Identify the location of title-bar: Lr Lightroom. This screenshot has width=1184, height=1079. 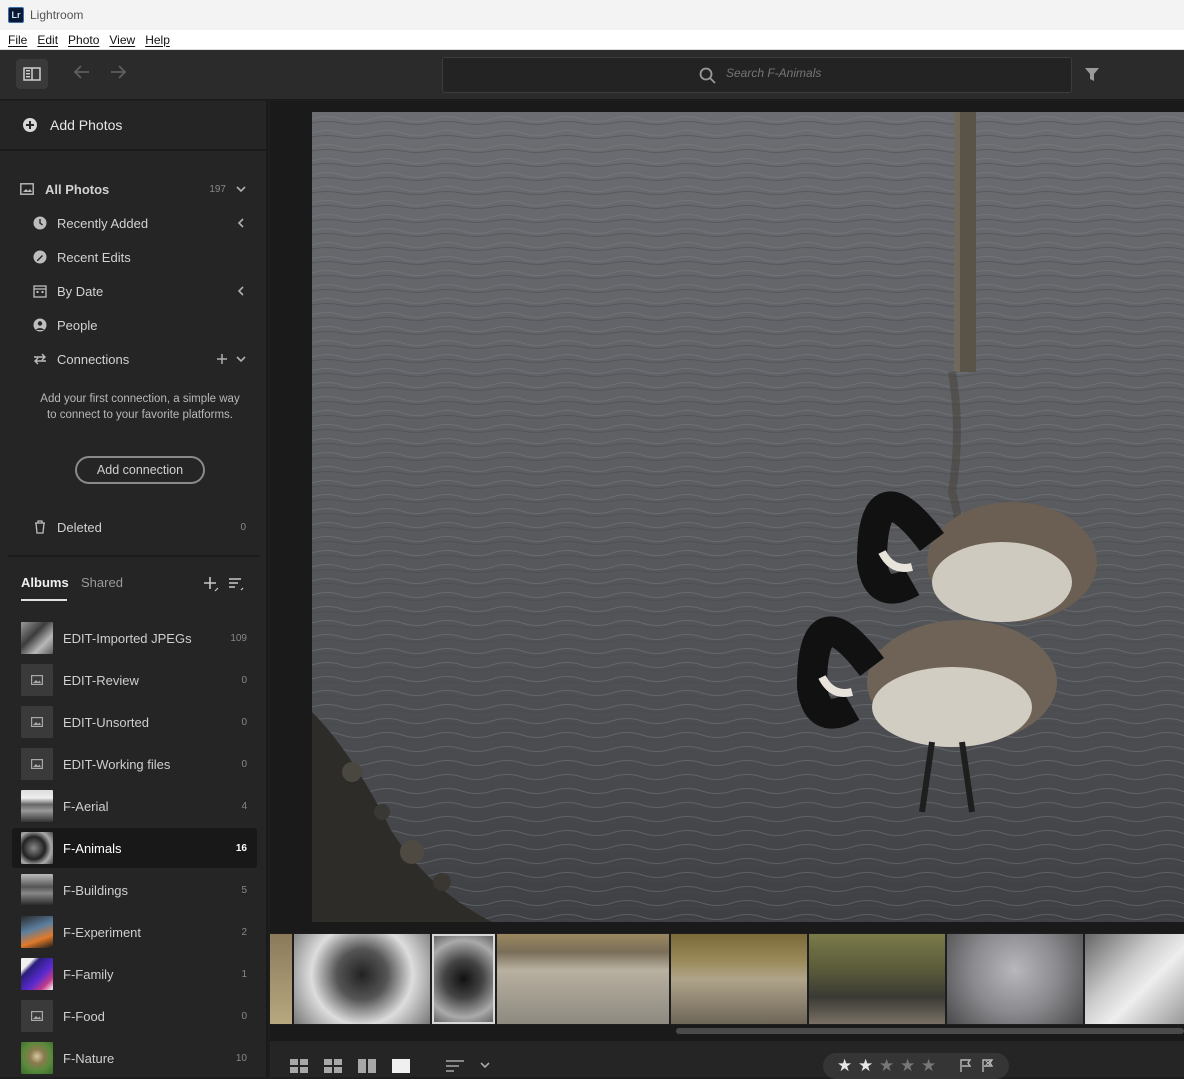
(592, 15).